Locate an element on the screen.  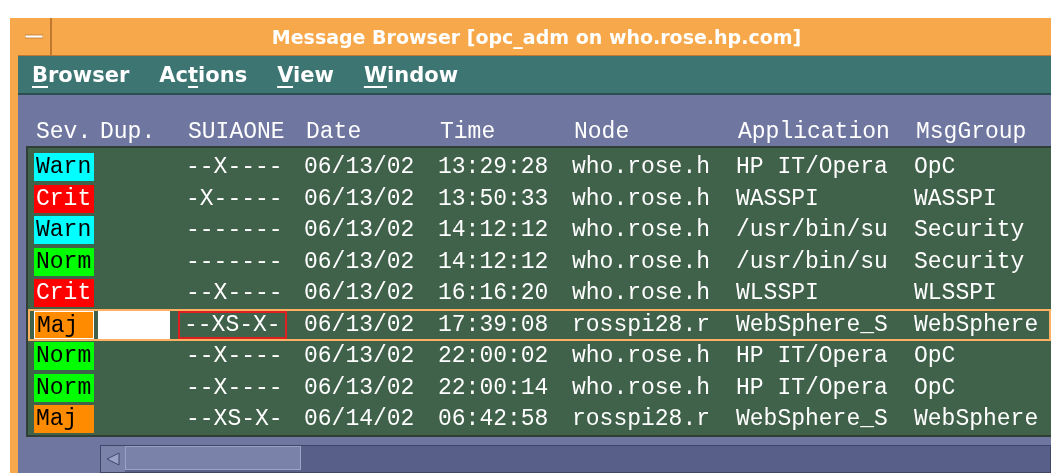
horizontal-scrollbar is located at coordinates (575, 459).